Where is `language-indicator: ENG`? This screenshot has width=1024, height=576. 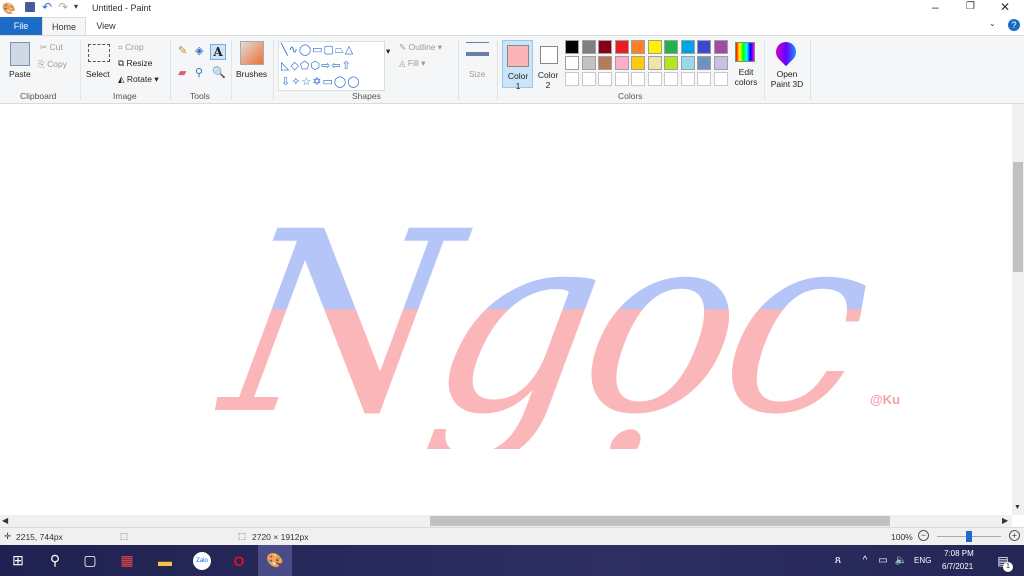 language-indicator: ENG is located at coordinates (922, 560).